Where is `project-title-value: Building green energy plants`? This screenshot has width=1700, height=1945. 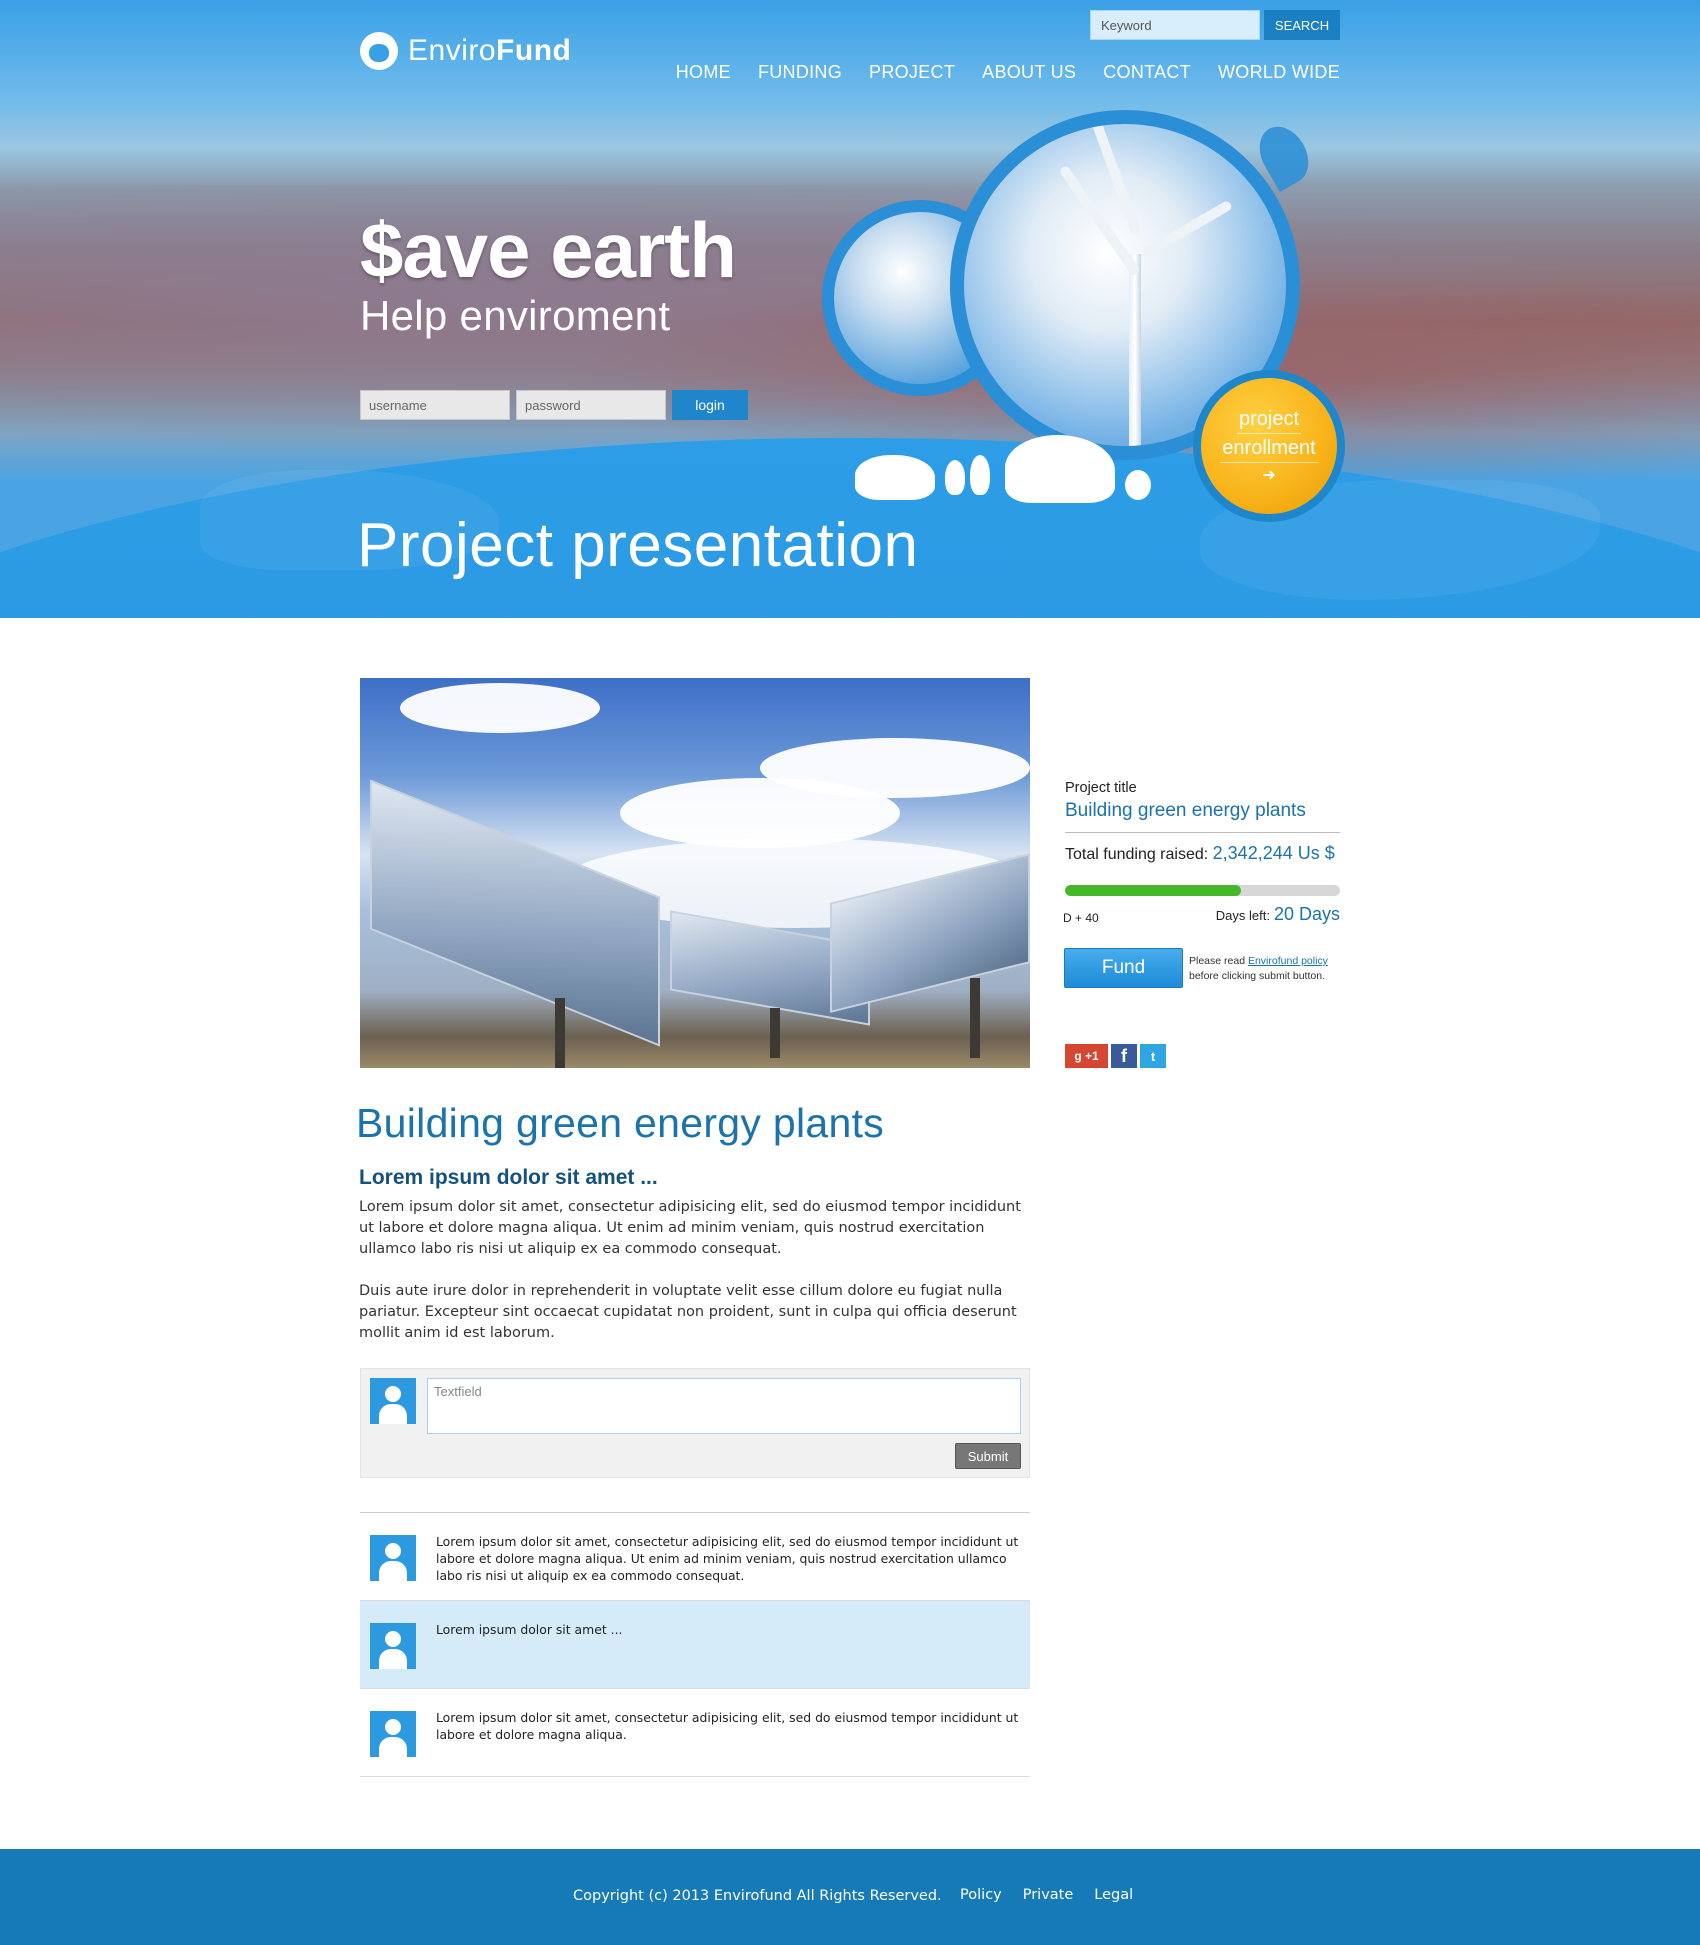 project-title-value: Building green energy plants is located at coordinates (1185, 810).